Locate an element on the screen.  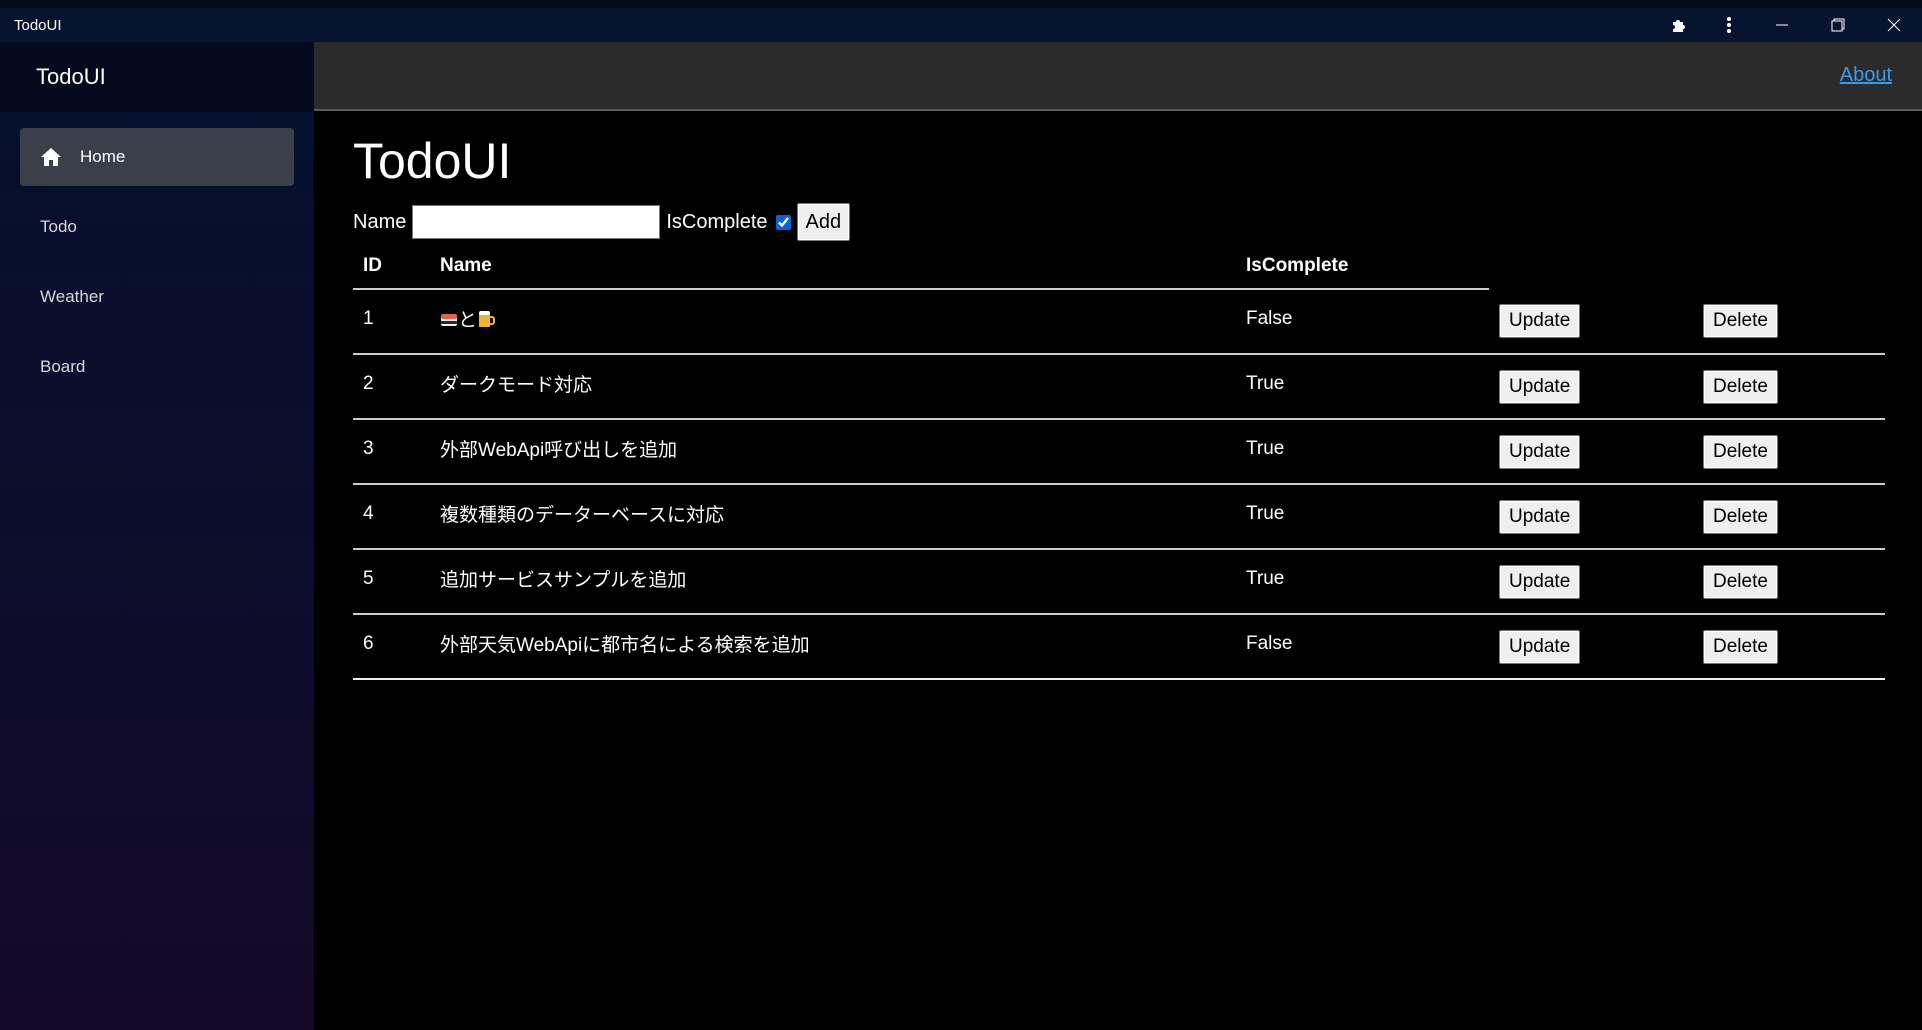
name-input is located at coordinates (536, 222).